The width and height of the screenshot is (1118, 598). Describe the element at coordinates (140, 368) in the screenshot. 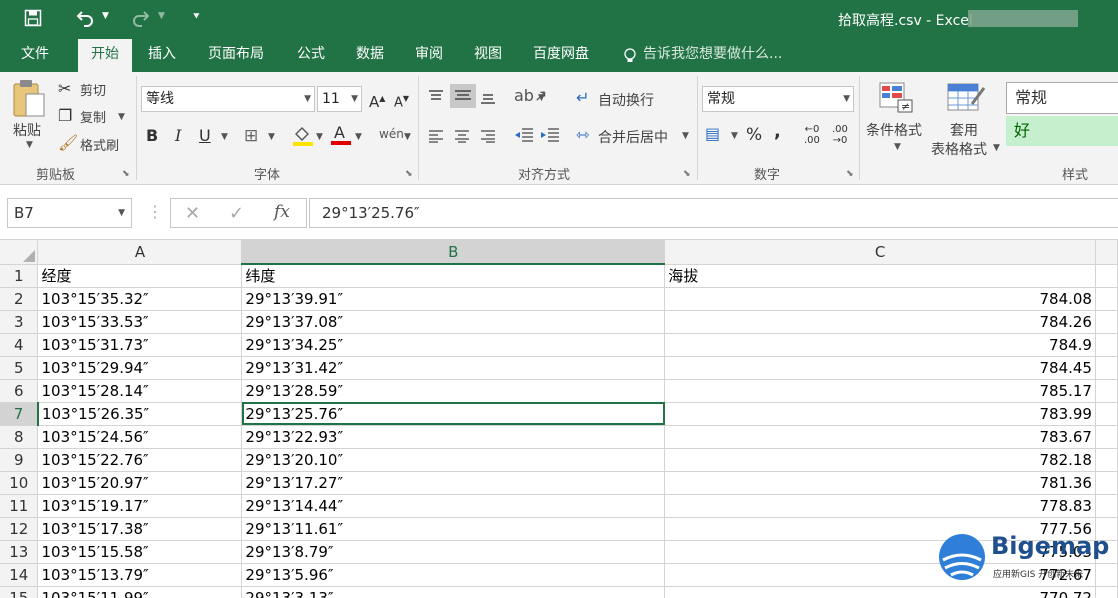

I see `cell-a: 103°15′29.94″` at that location.